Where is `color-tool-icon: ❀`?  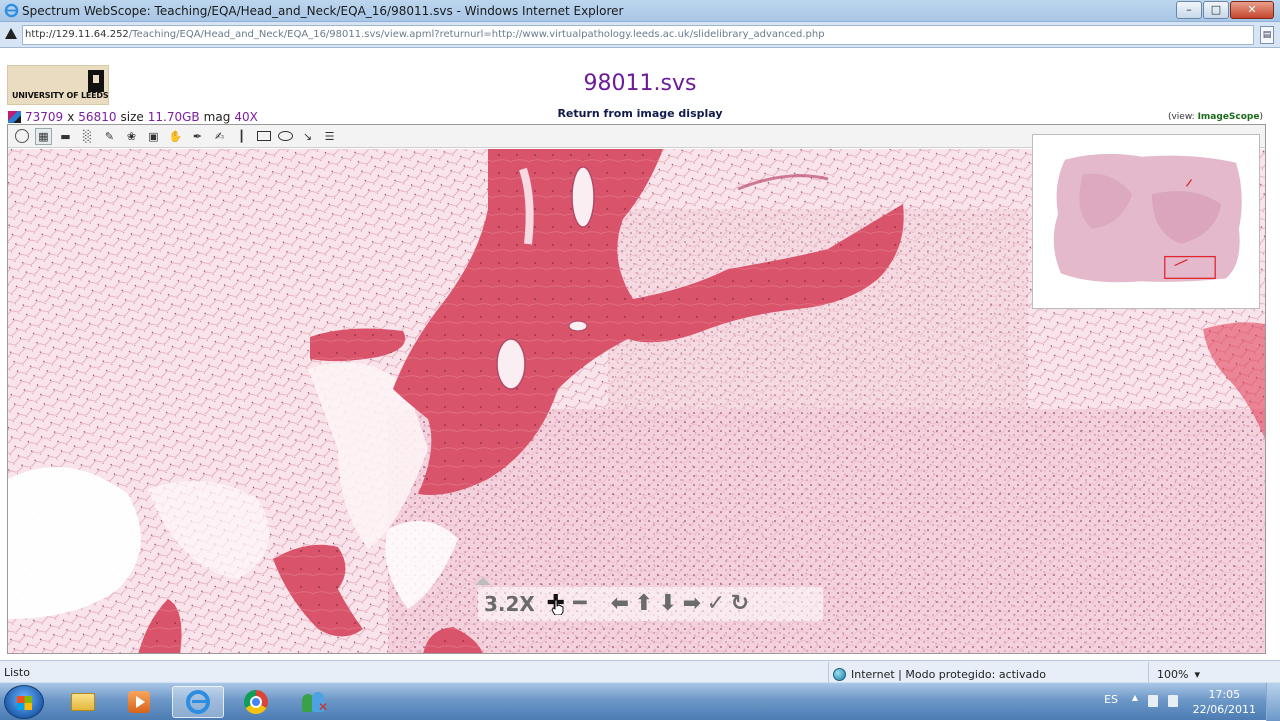 color-tool-icon: ❀ is located at coordinates (131, 136).